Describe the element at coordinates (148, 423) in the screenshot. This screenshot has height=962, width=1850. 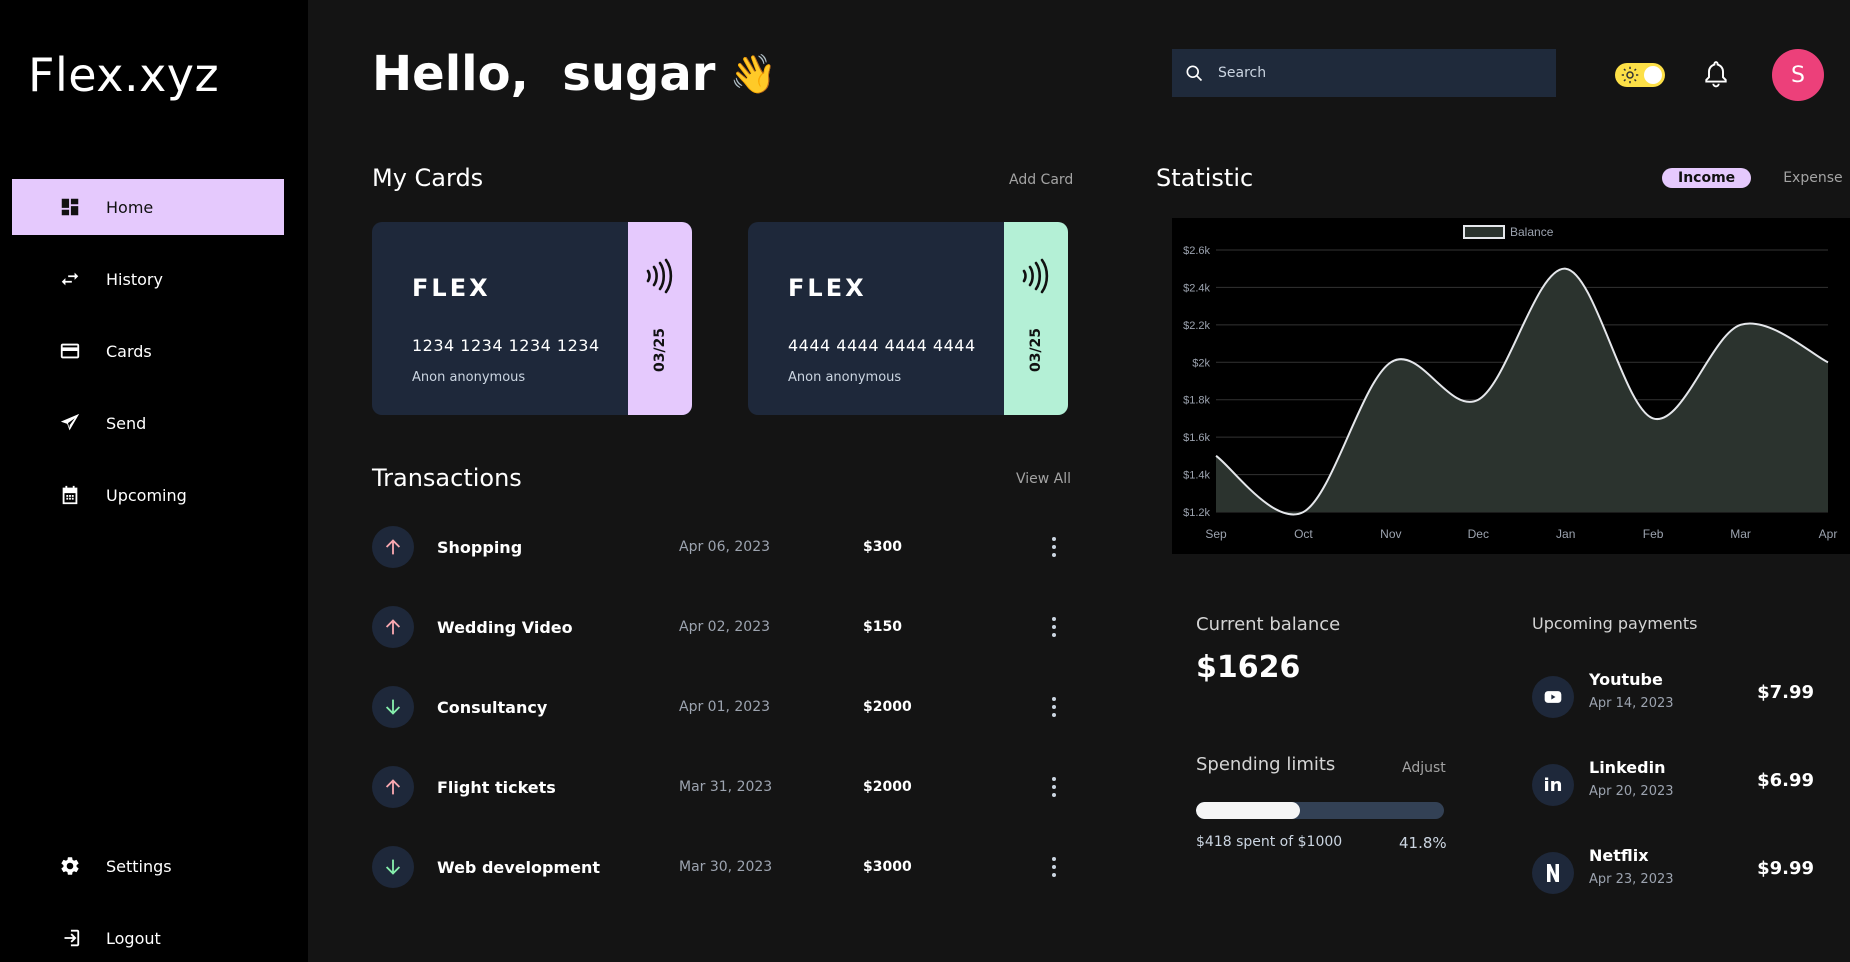
I see `sidebar-item-send: Send` at that location.